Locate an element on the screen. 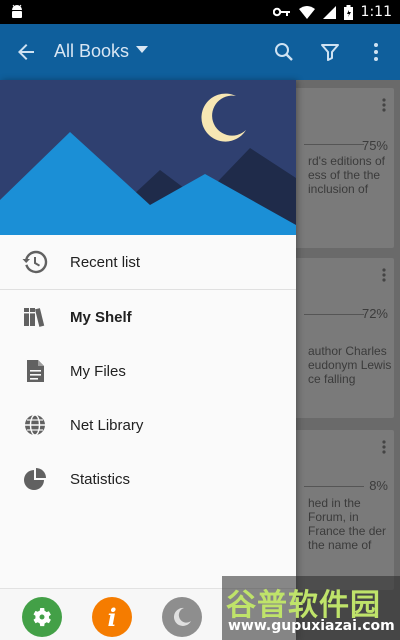 The height and width of the screenshot is (640, 400). settings-icon is located at coordinates (42, 617).